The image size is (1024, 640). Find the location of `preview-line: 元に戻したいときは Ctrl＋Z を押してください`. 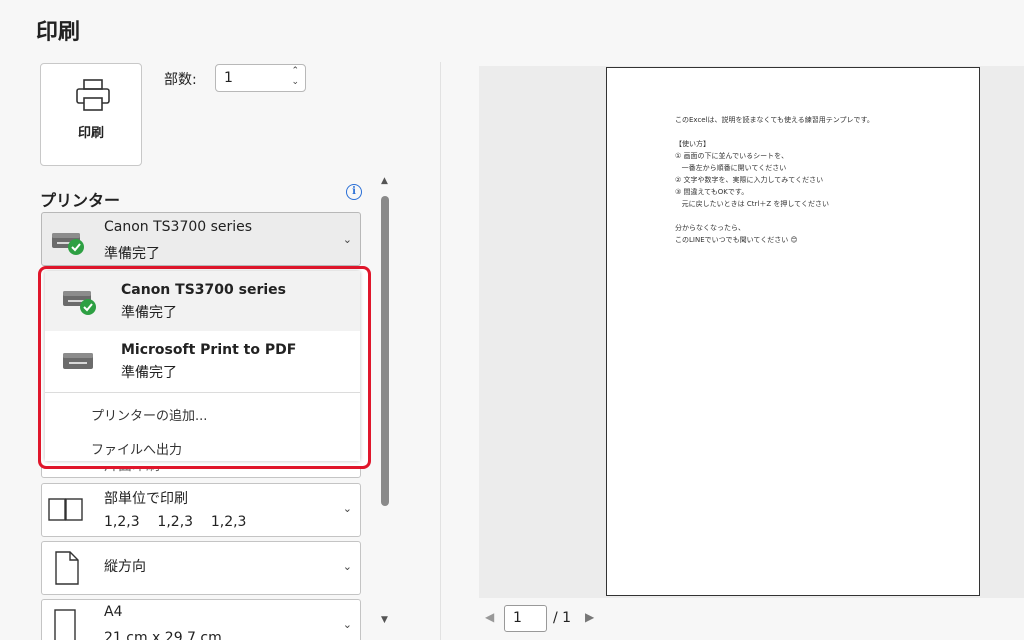

preview-line: 元に戻したいときは Ctrl＋Z を押してください is located at coordinates (752, 204).